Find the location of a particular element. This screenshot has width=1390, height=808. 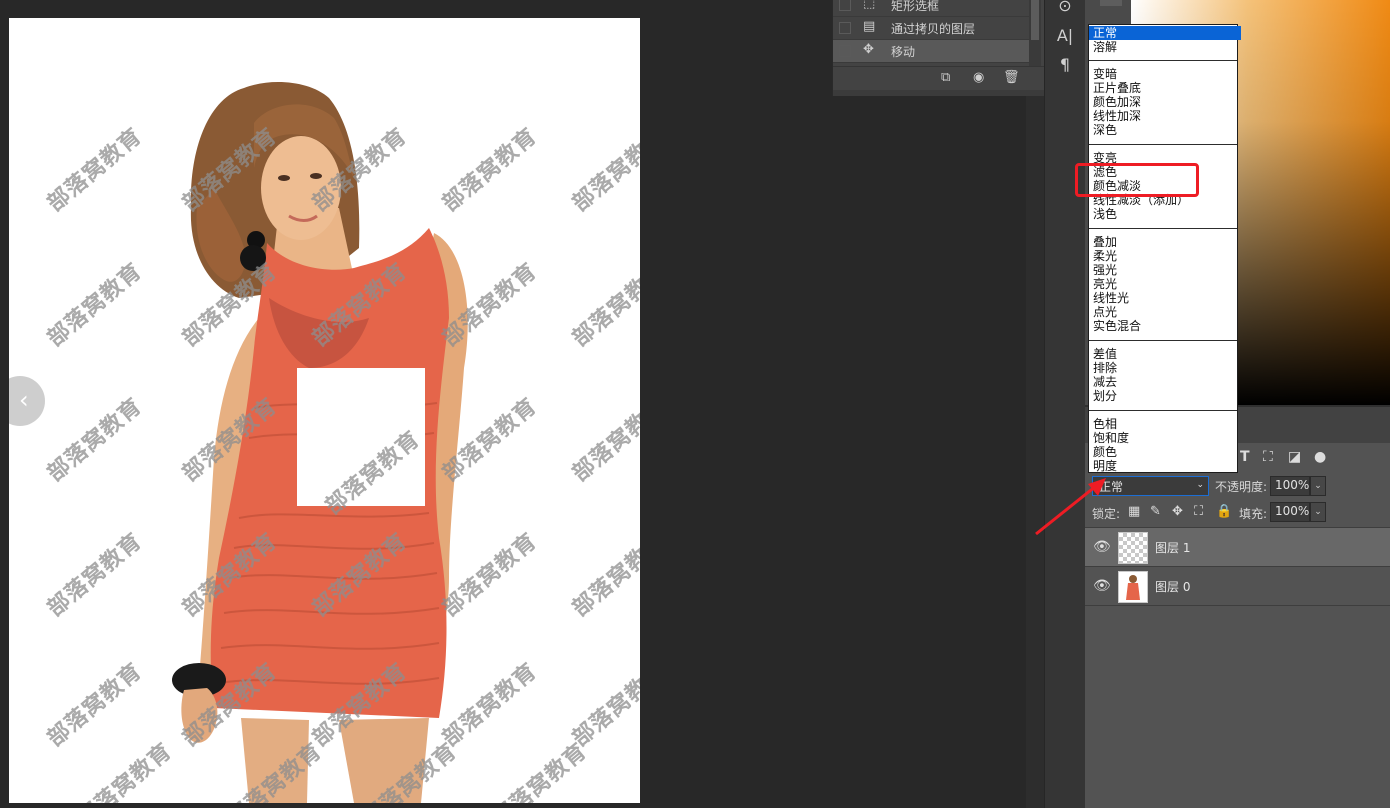

panel-dock-gap is located at coordinates (1035, 452).